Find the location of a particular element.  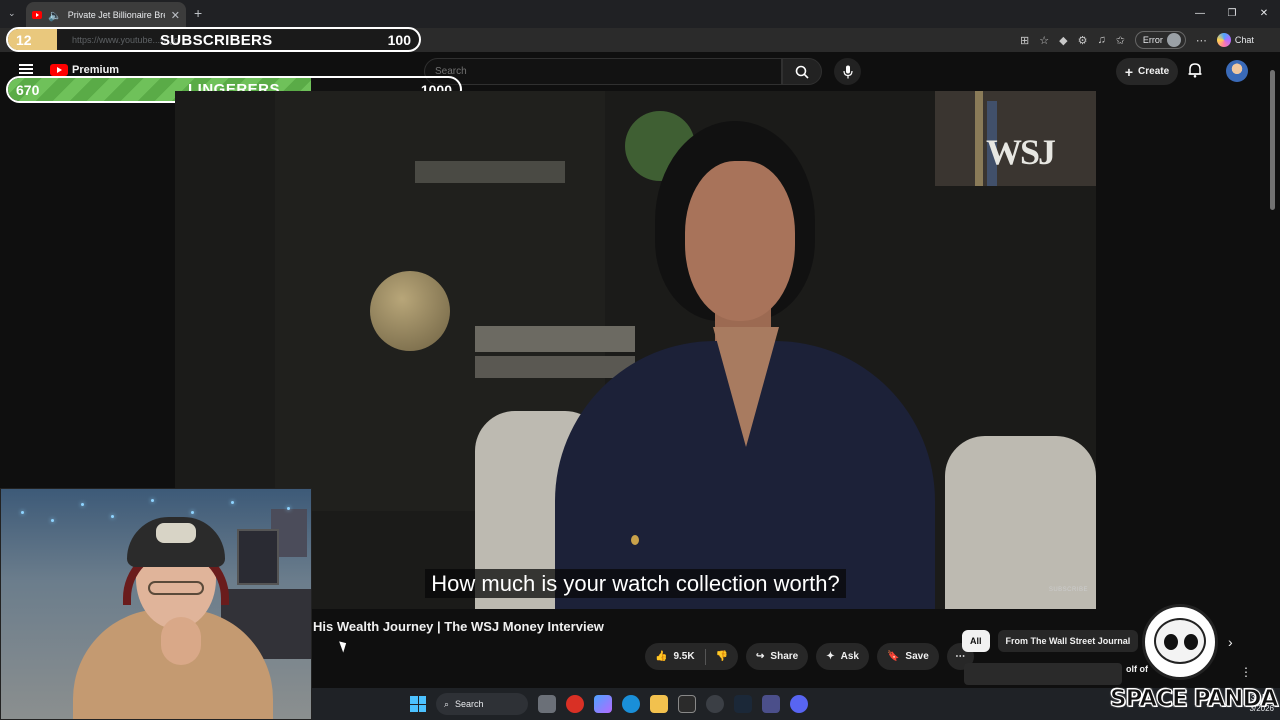

recommended-more-icon: ⋮ is located at coordinates (1246, 672).